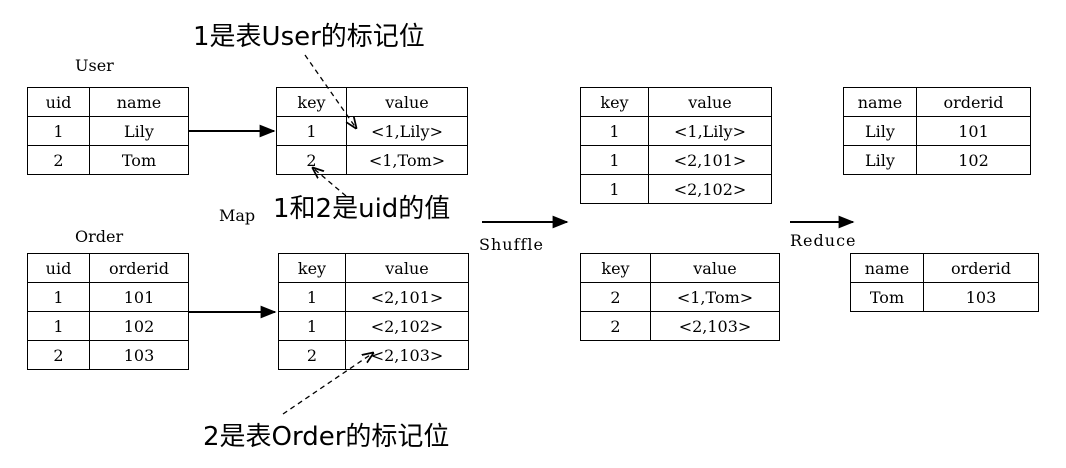 The height and width of the screenshot is (468, 1066). I want to click on user-table: uid name 1 Lily 2 Tom, so click(108, 131).